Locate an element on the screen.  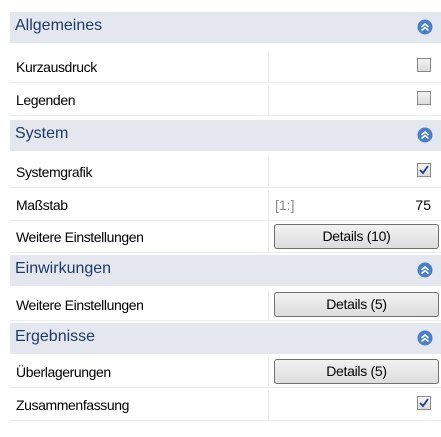
property-label: Überlagerungen is located at coordinates (63, 372).